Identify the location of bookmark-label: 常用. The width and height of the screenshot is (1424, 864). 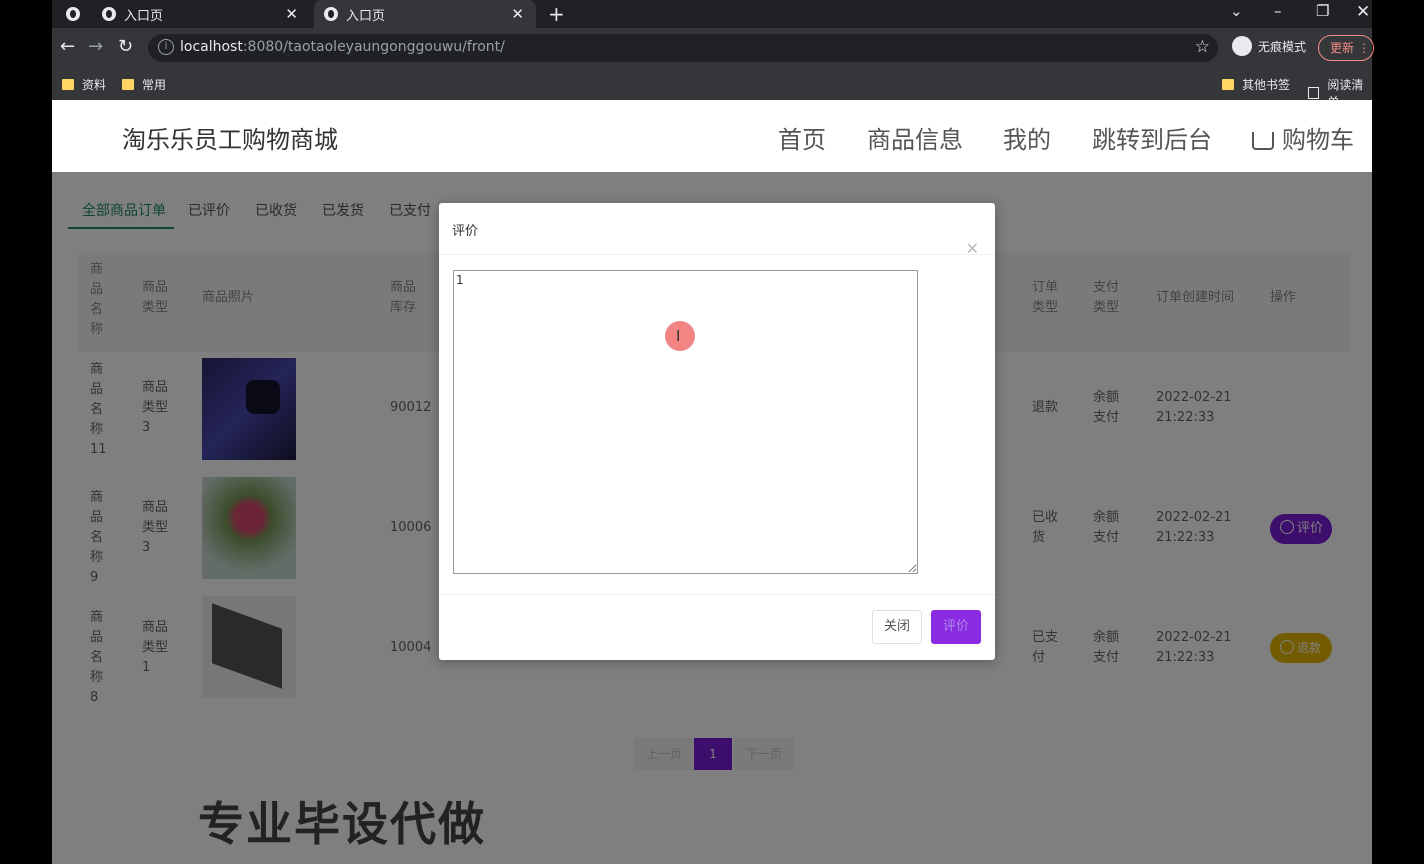
(154, 85).